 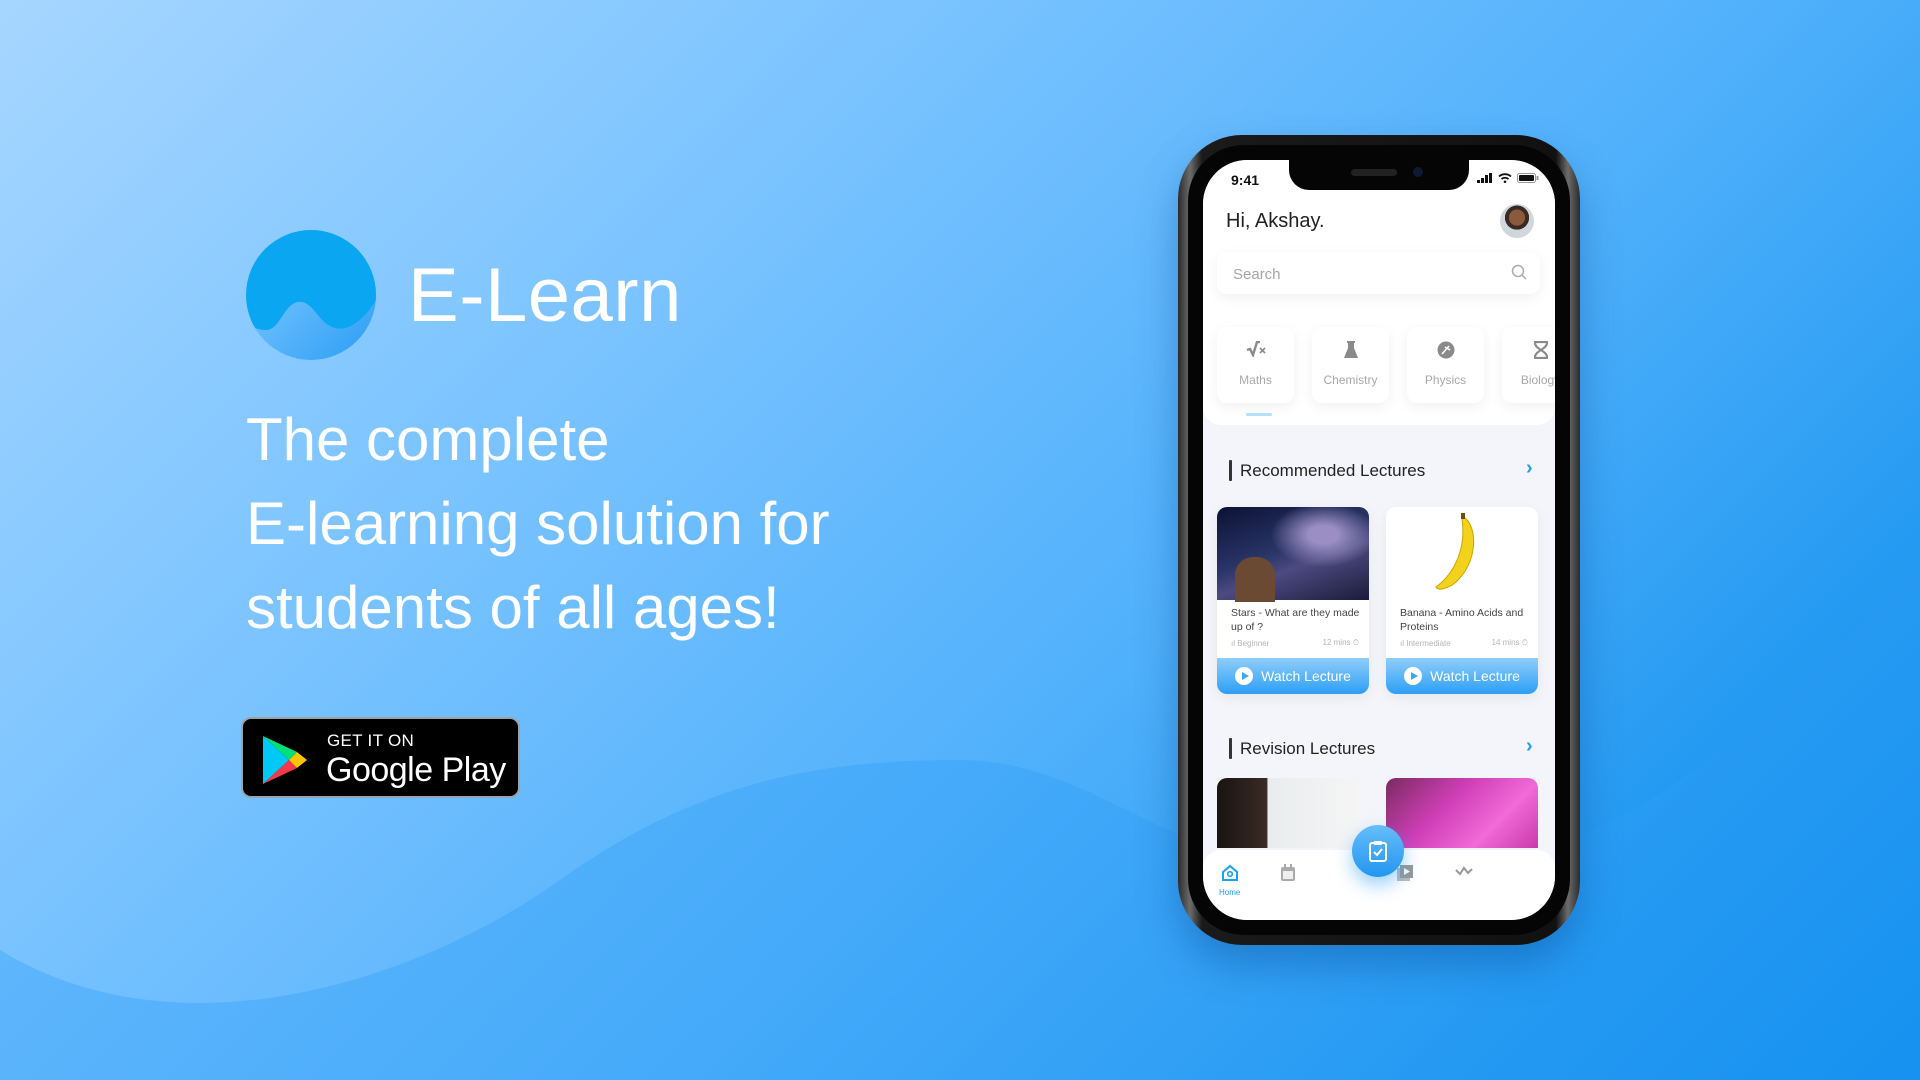 I want to click on category-label: Physics, so click(x=1445, y=380).